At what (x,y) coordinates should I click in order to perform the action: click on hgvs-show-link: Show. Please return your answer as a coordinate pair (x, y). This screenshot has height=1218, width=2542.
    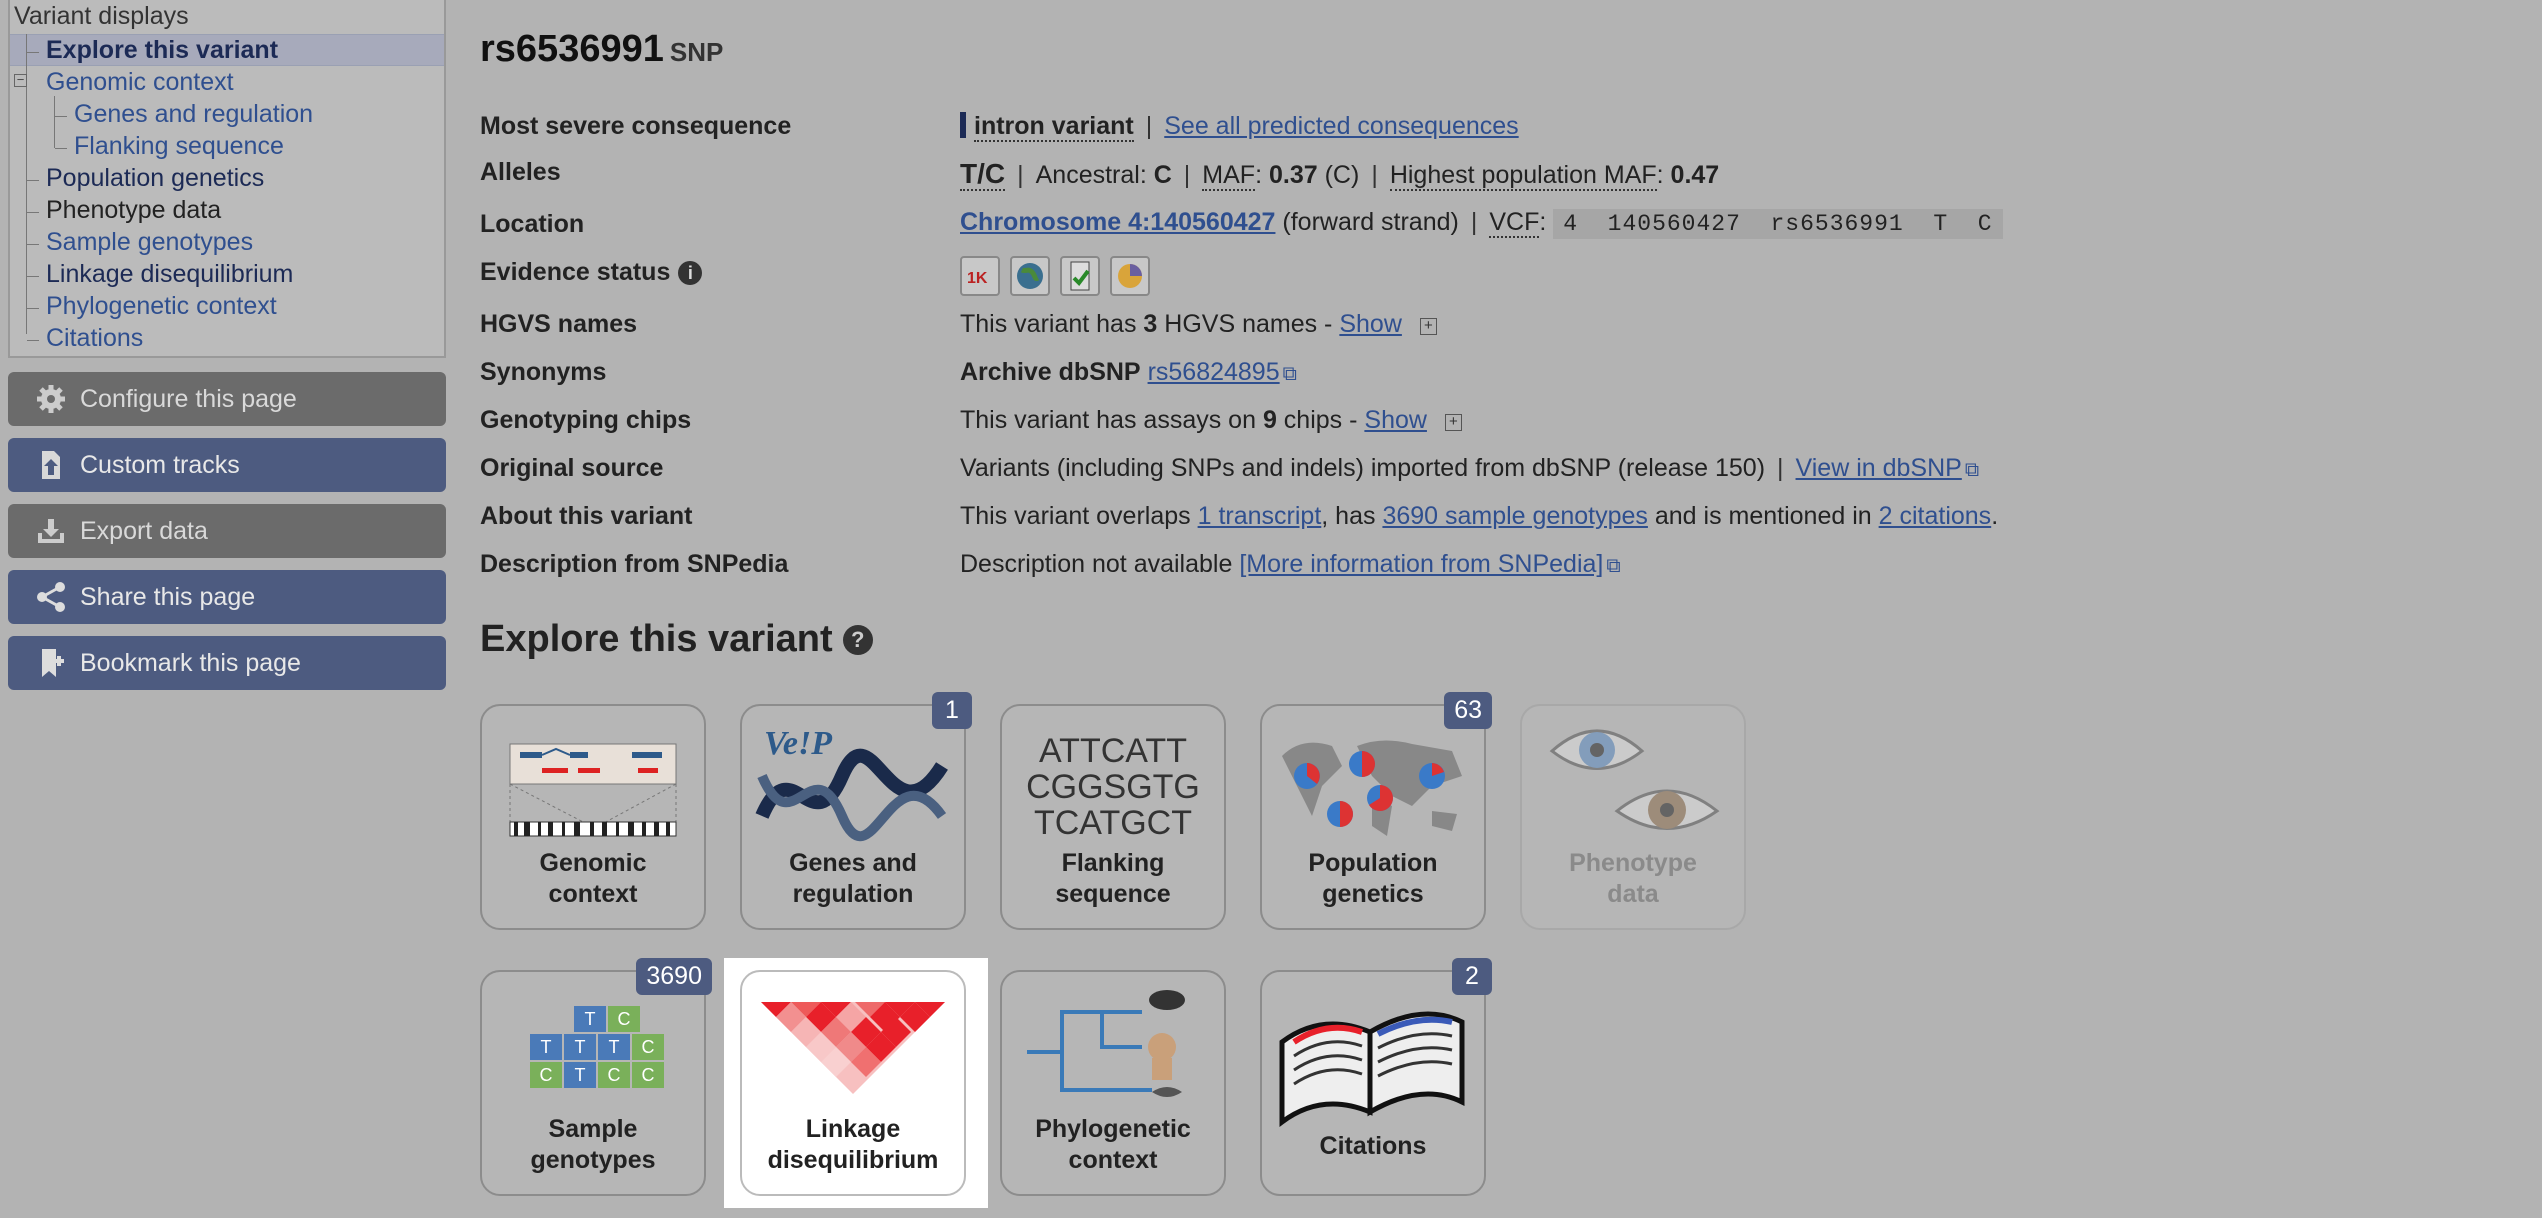
    Looking at the image, I should click on (1370, 324).